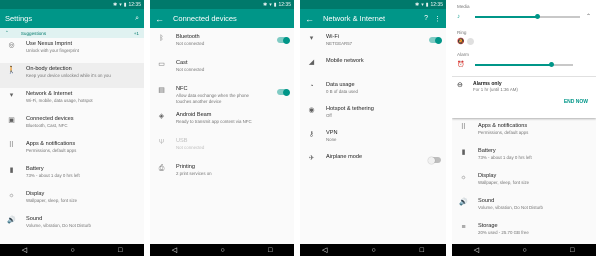 The width and height of the screenshot is (596, 256). Describe the element at coordinates (524, 232) in the screenshot. I see `list-item-storage: ≡ Storage 20% used - 25.70 GB free` at that location.